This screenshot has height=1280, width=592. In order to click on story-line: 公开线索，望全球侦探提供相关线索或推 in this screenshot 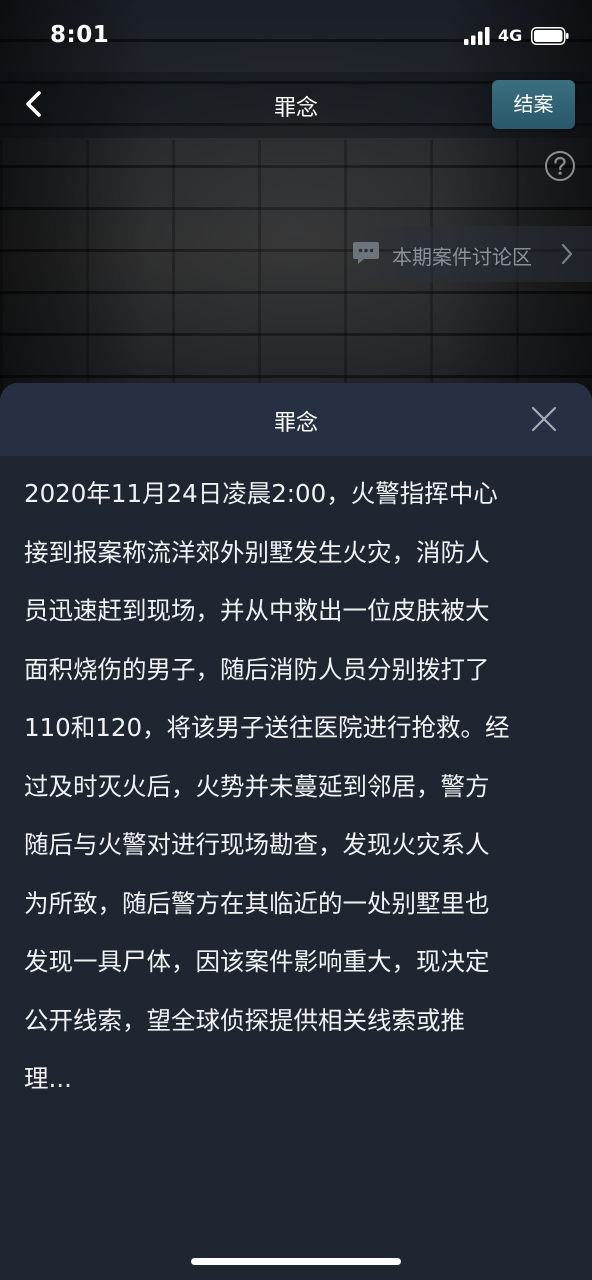, I will do `click(244, 1020)`.